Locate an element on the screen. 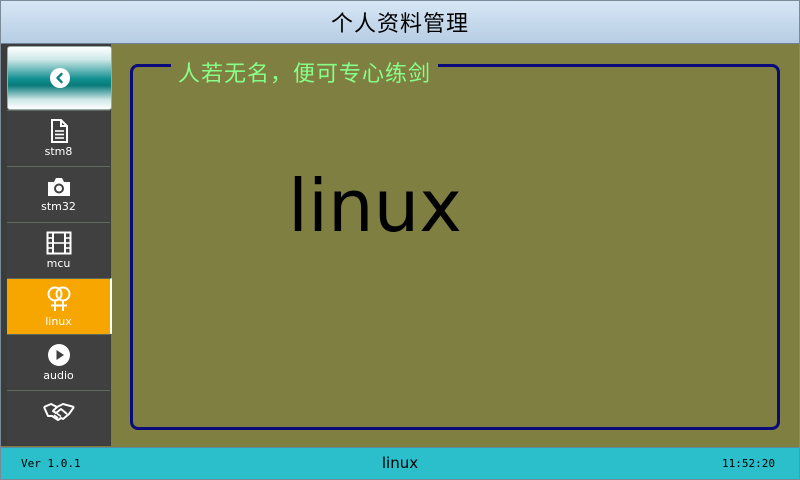  sidebar-item-stm32: stm32 is located at coordinates (58, 194).